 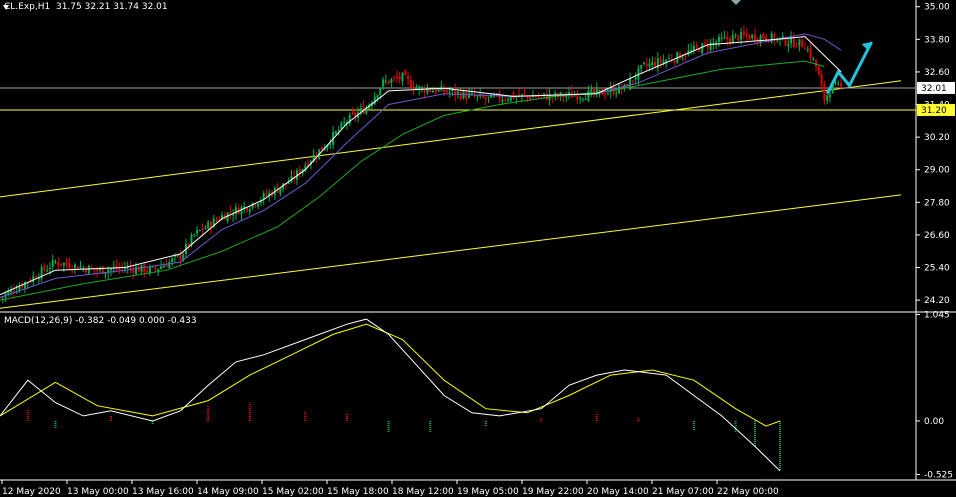 What do you see at coordinates (937, 269) in the screenshot?
I see `price-tick-label: 25.40` at bounding box center [937, 269].